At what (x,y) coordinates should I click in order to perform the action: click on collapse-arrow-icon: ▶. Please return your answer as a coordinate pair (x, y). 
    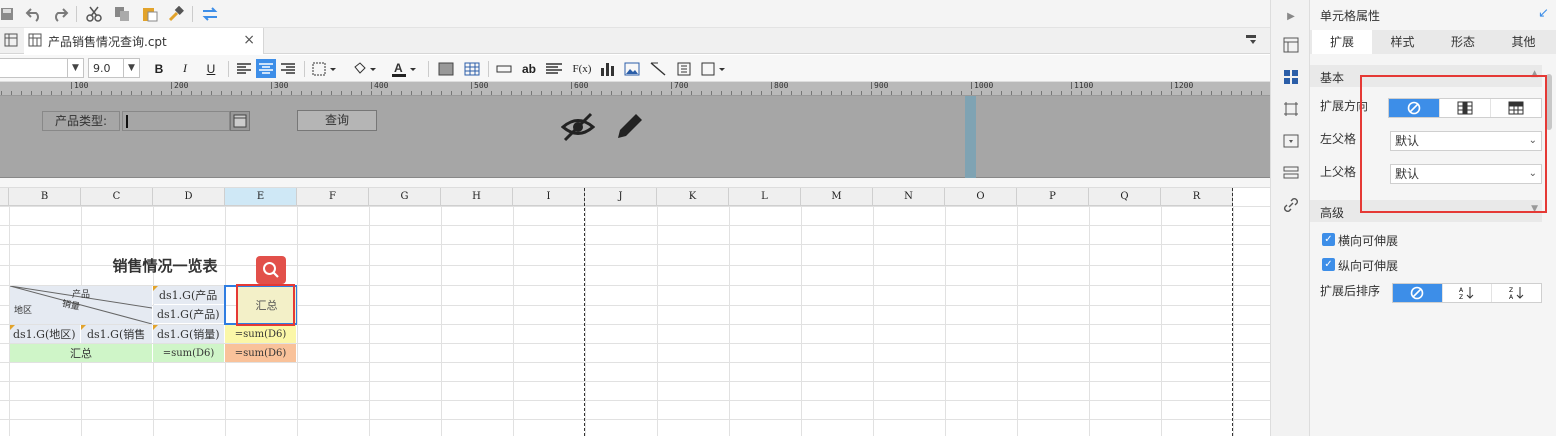
    Looking at the image, I should click on (1291, 16).